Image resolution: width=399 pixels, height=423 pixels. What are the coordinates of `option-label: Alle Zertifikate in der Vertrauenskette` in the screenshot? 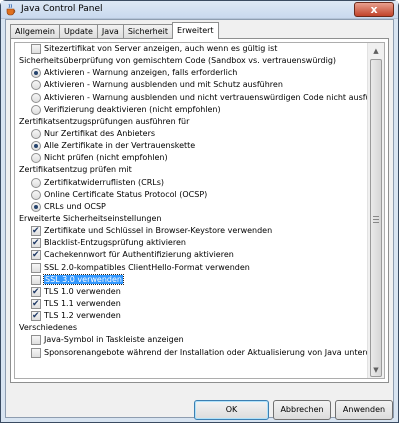 It's located at (120, 146).